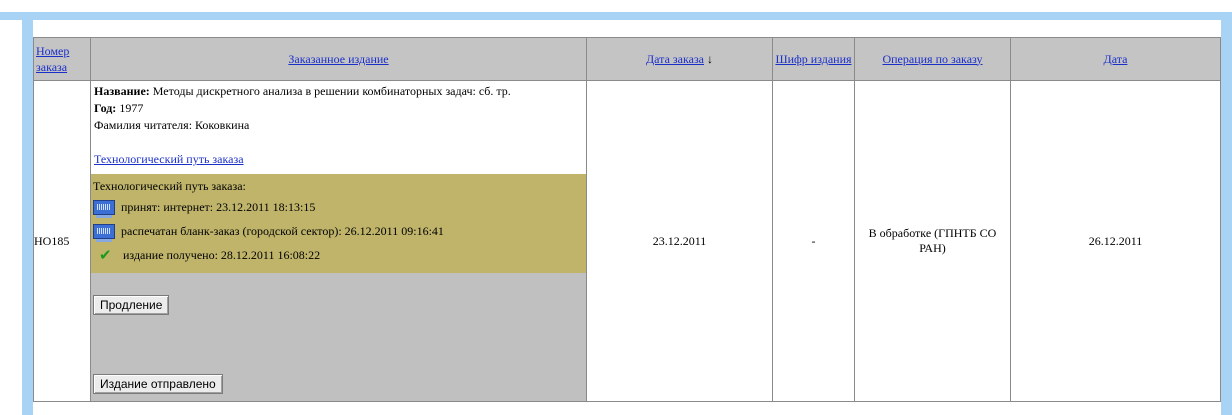 The image size is (1232, 415). What do you see at coordinates (105, 255) in the screenshot?
I see `checkmark-icon: ✔` at bounding box center [105, 255].